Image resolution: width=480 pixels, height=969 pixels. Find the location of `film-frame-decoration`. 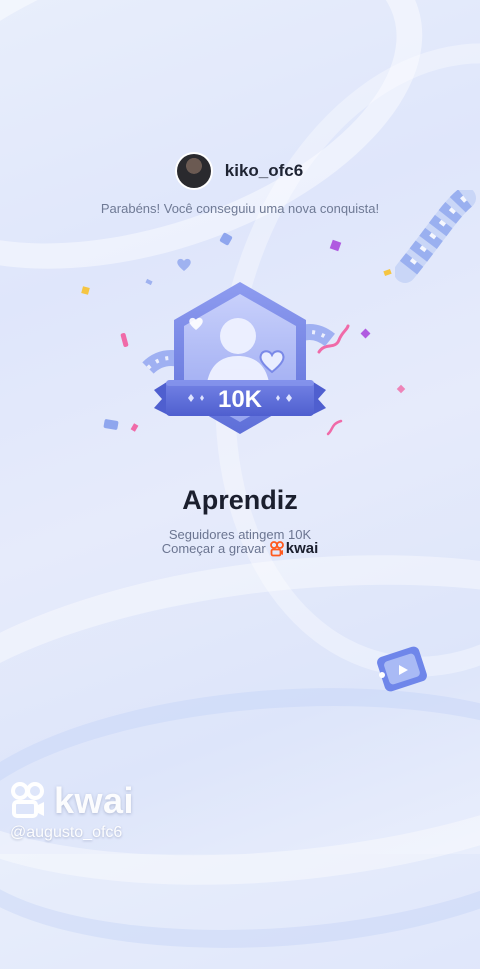

film-frame-decoration is located at coordinates (402, 669).